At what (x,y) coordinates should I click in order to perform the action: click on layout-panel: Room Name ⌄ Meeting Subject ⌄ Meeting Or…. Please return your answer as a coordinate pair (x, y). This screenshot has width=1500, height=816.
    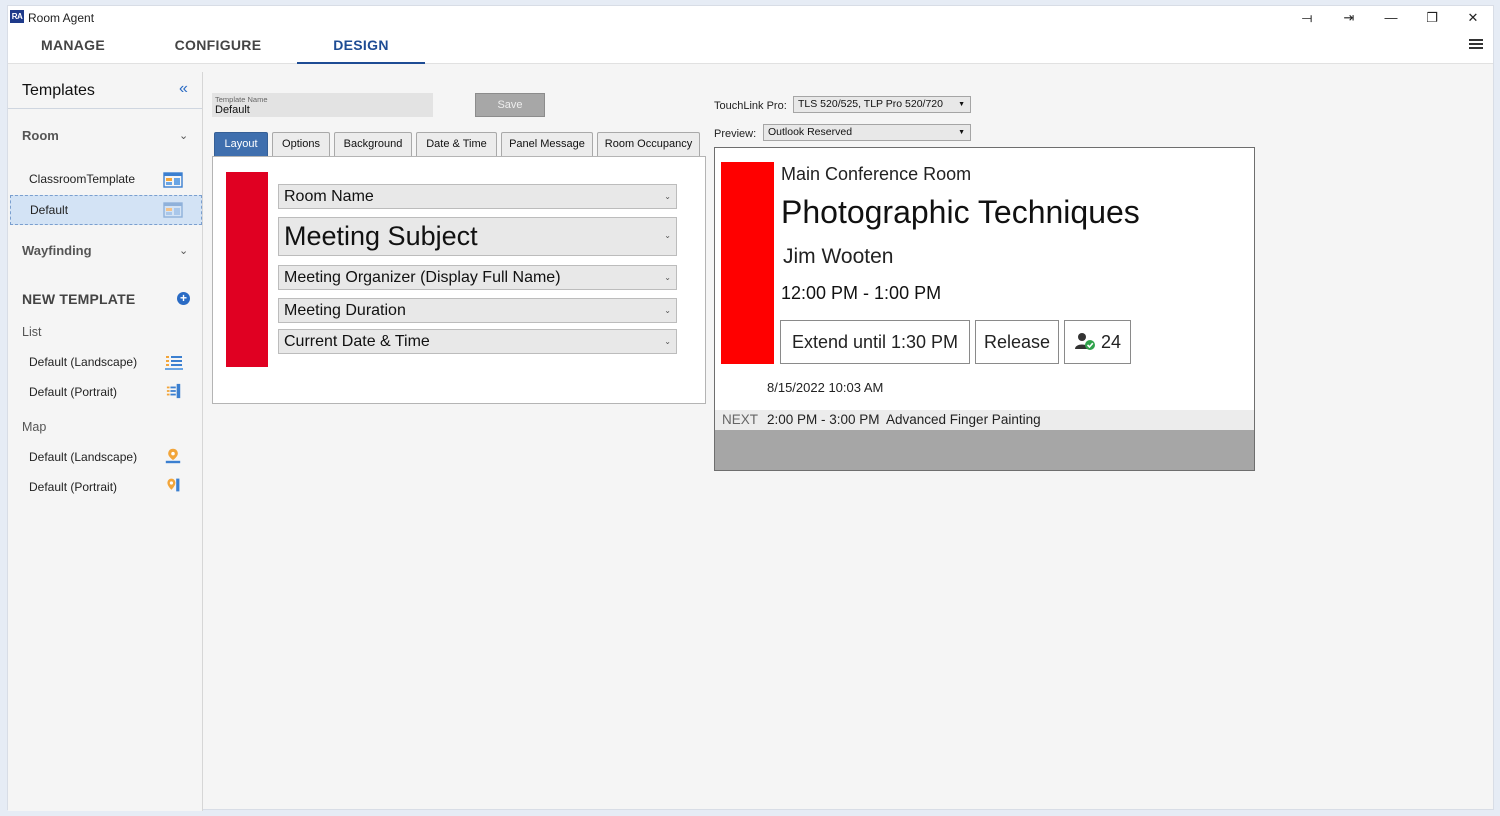
    Looking at the image, I should click on (459, 280).